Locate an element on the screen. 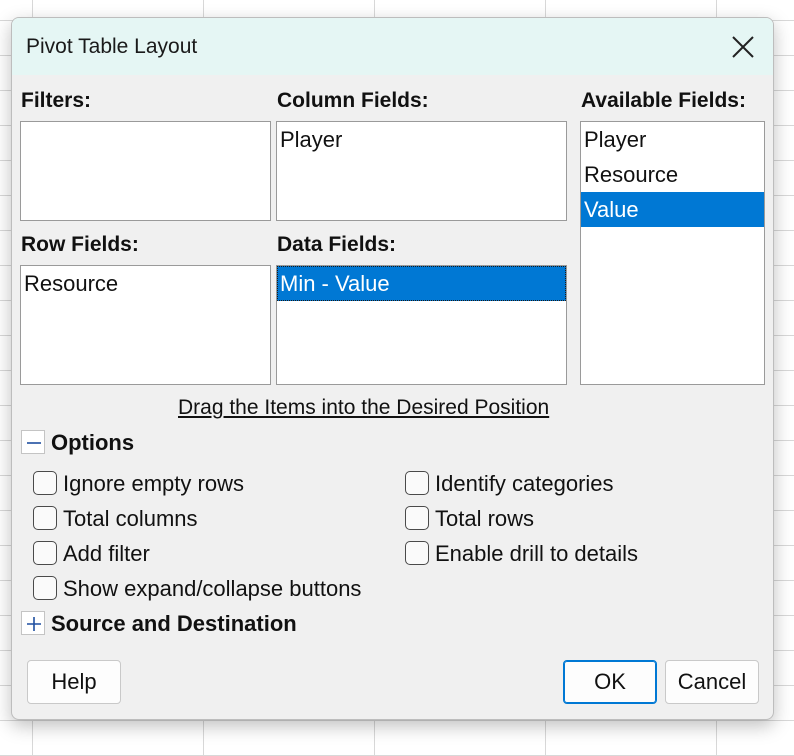 The height and width of the screenshot is (756, 794). filters-label: Filters: is located at coordinates (56, 100).